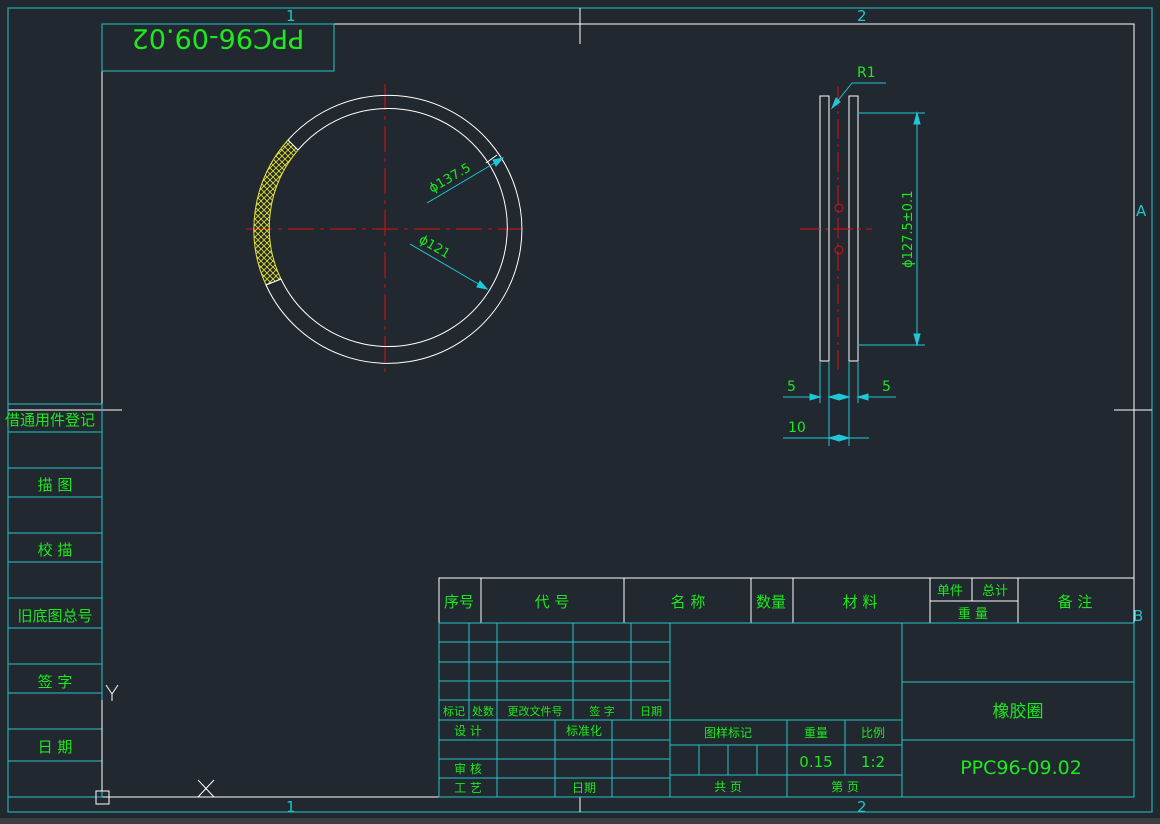 This screenshot has width=1160, height=824. Describe the element at coordinates (688, 602) in the screenshot. I see `hdr-name: 名 称` at that location.